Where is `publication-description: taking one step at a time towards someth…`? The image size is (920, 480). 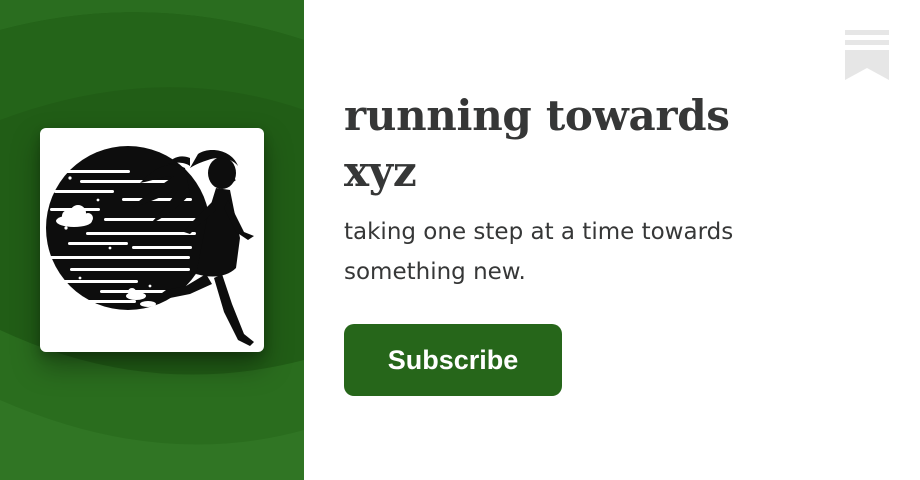 publication-description: taking one step at a time towards someth… is located at coordinates (539, 252).